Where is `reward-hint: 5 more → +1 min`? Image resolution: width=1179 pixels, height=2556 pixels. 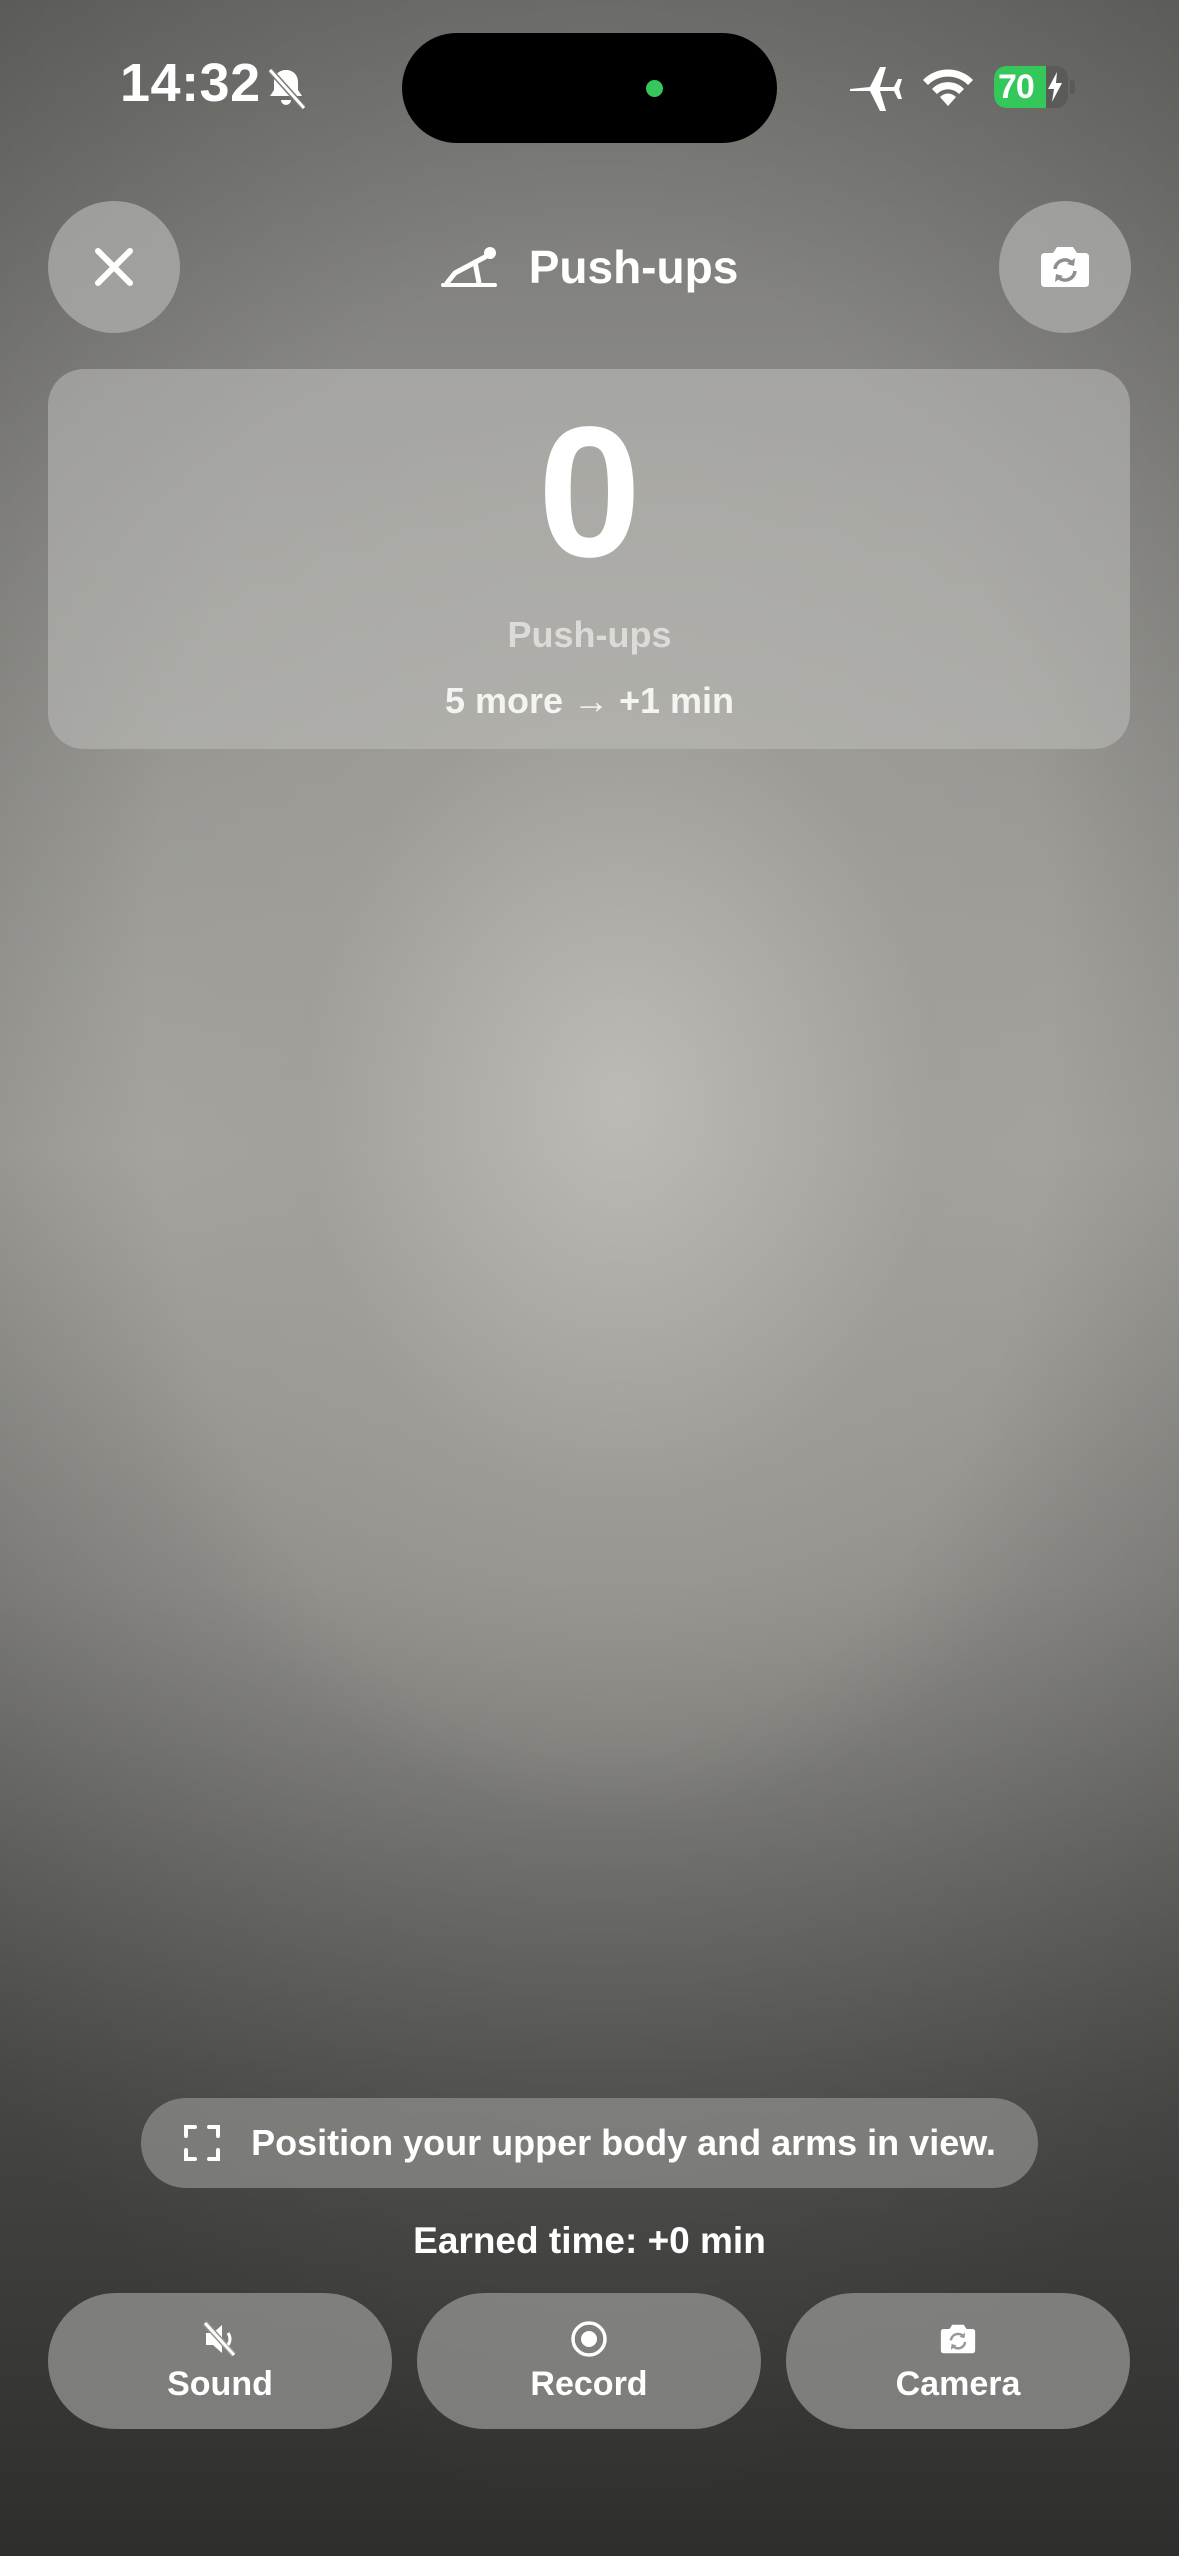
reward-hint: 5 more → +1 min is located at coordinates (589, 700).